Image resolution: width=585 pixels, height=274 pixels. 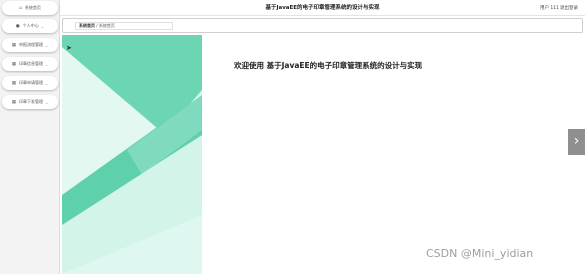 I want to click on carousel-next-button: ›, so click(x=576, y=142).